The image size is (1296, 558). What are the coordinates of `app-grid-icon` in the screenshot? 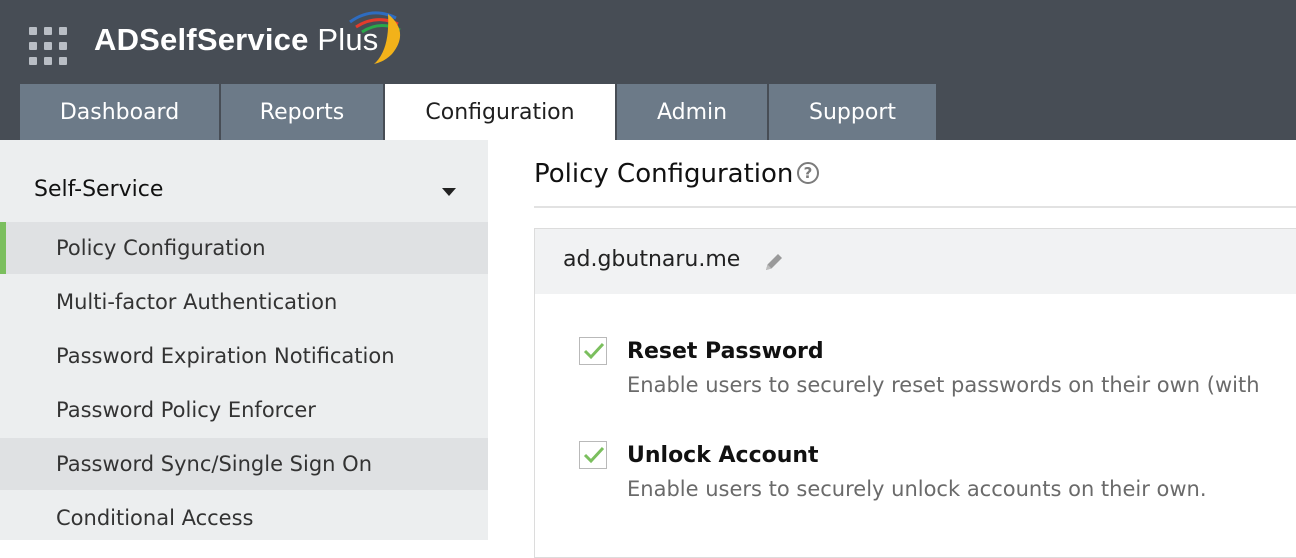 It's located at (48, 46).